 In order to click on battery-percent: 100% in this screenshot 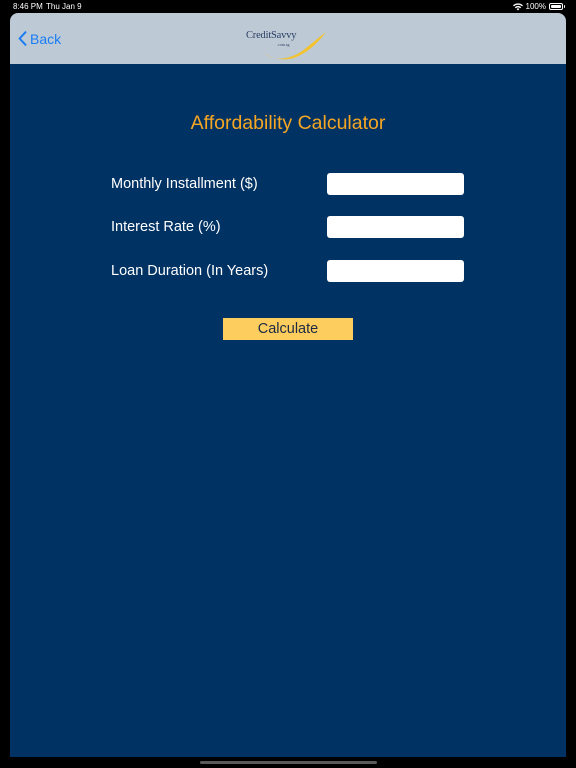, I will do `click(535, 6)`.